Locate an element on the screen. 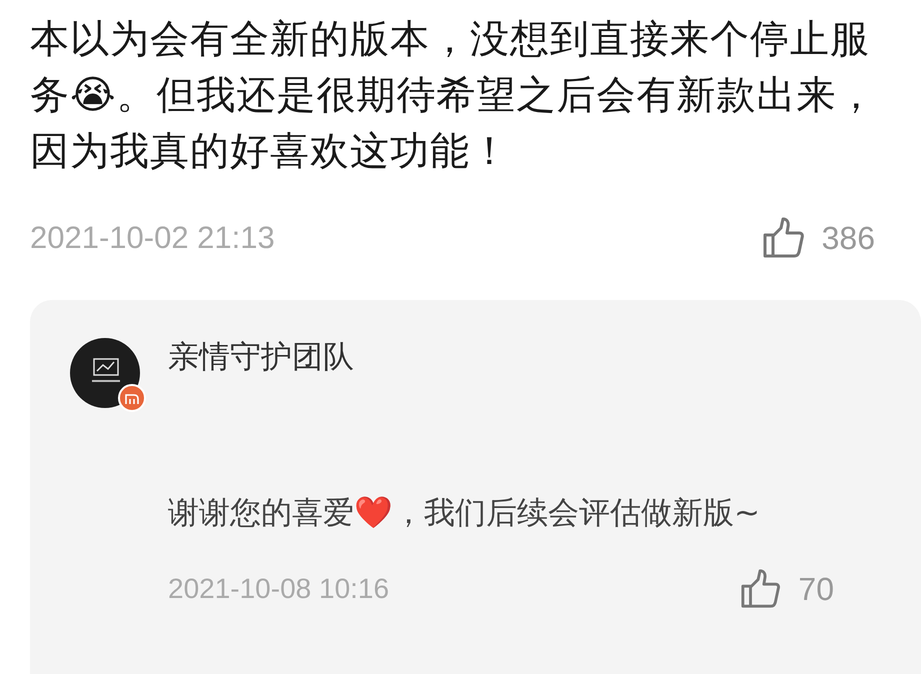 The image size is (921, 674). reply-time: 2021-10-08 10:16 is located at coordinates (279, 589).